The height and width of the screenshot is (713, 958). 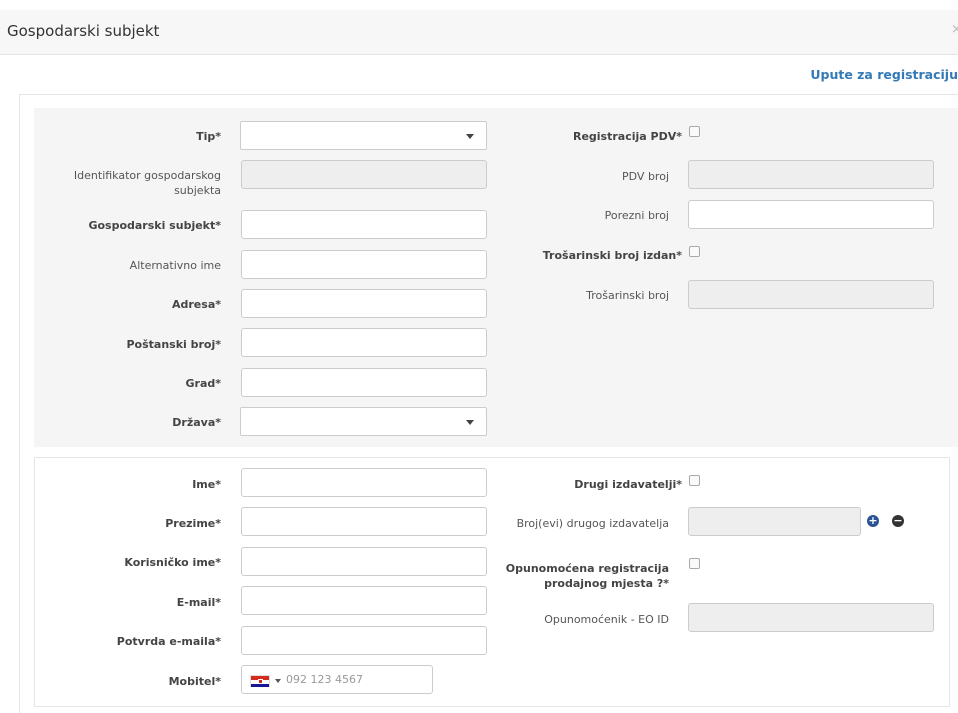 I want to click on porezni-broj-label: Porezni broj, so click(x=636, y=215).